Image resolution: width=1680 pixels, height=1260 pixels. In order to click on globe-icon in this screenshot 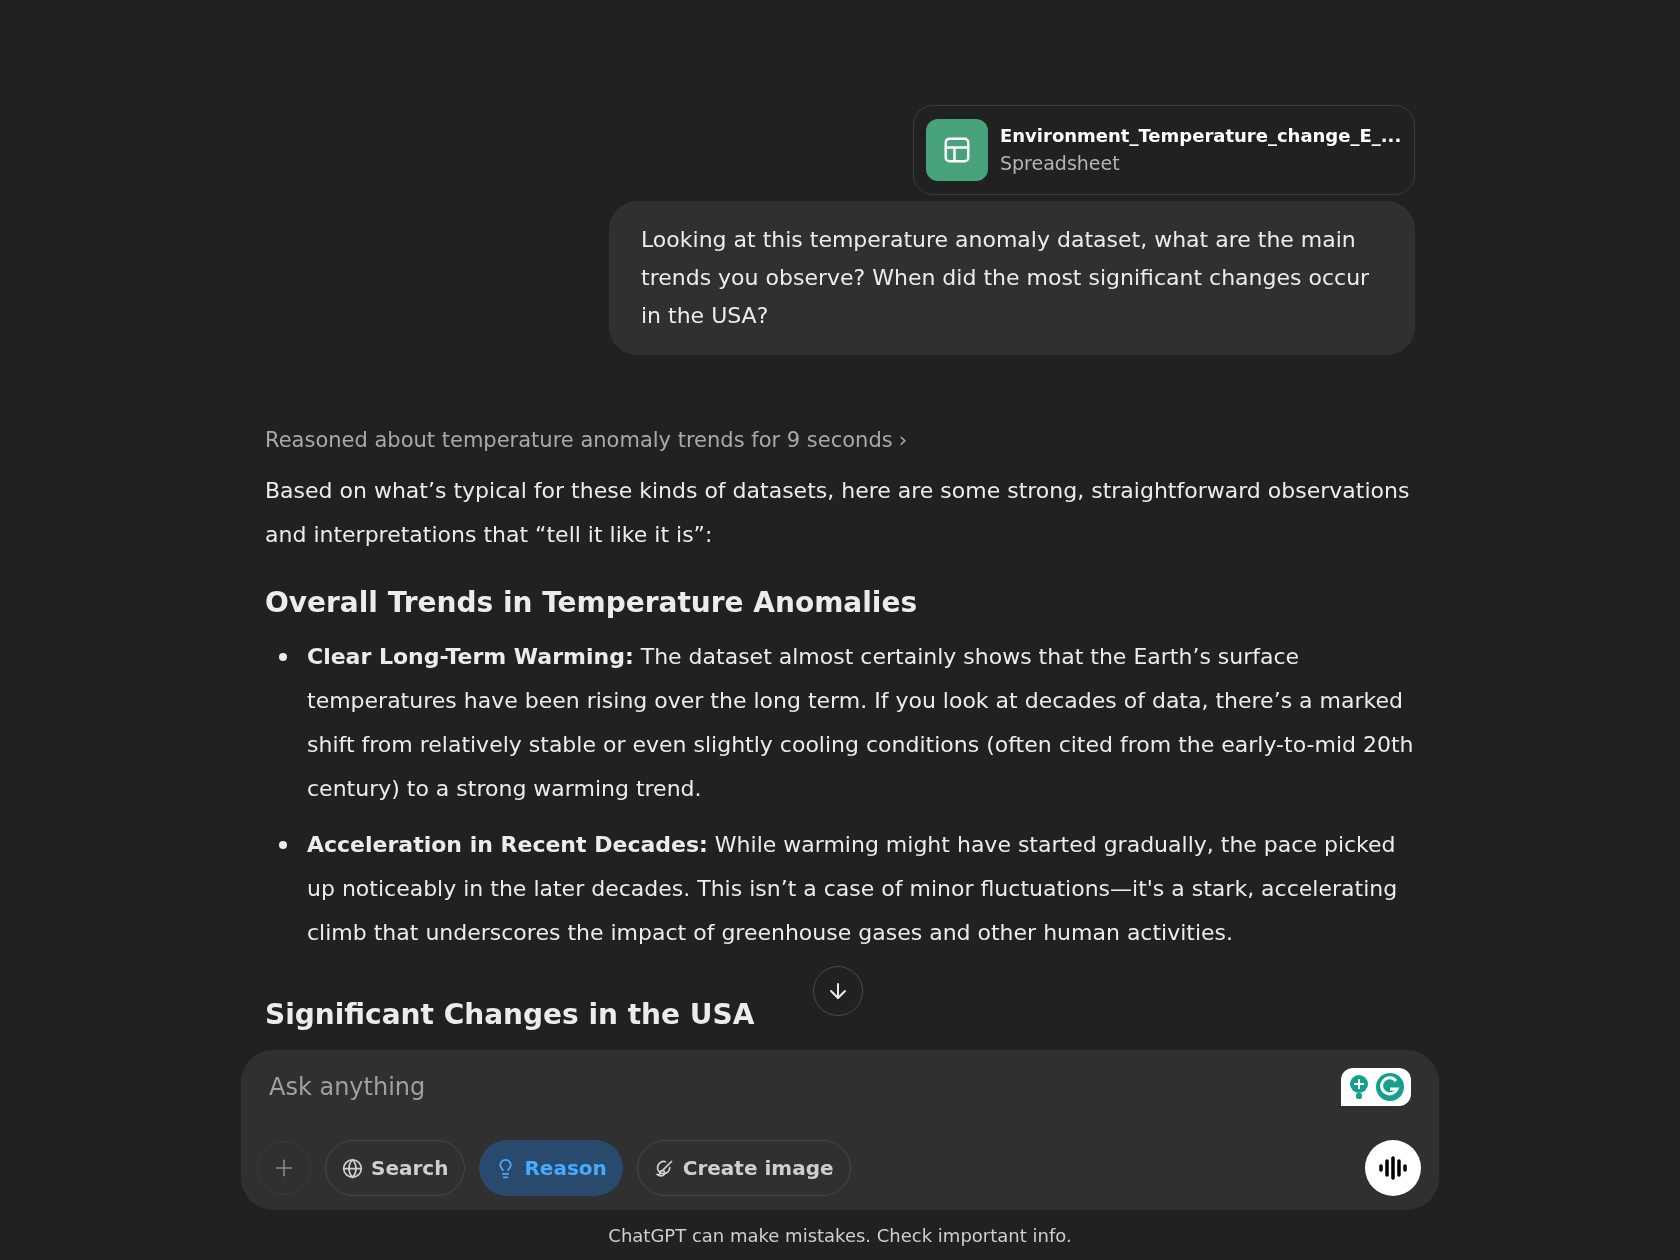, I will do `click(352, 1168)`.